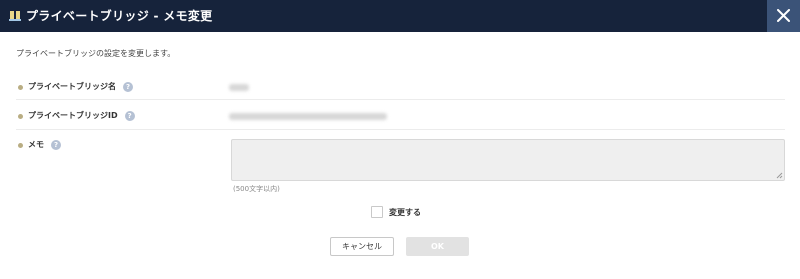 The image size is (800, 279). What do you see at coordinates (405, 212) in the screenshot?
I see `change-checkbox-label: 変更する` at bounding box center [405, 212].